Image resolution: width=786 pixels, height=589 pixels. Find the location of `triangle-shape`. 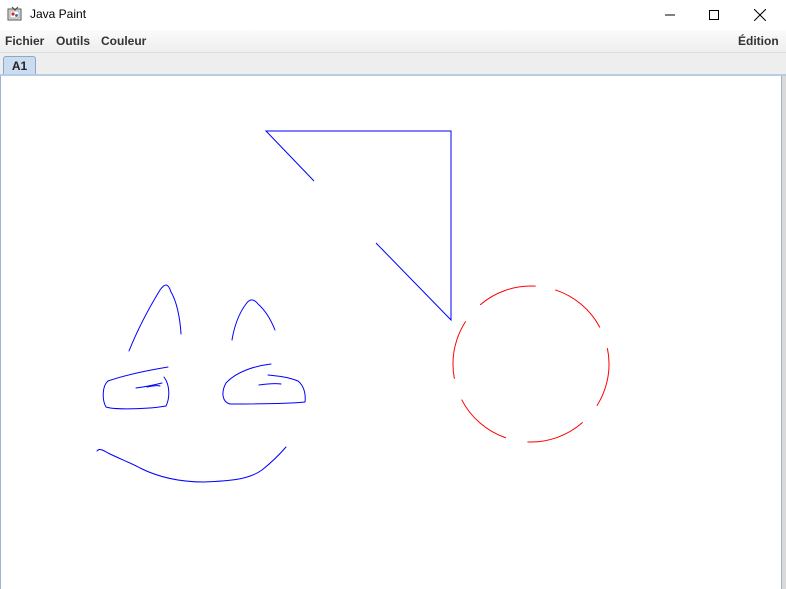

triangle-shape is located at coordinates (358, 226).